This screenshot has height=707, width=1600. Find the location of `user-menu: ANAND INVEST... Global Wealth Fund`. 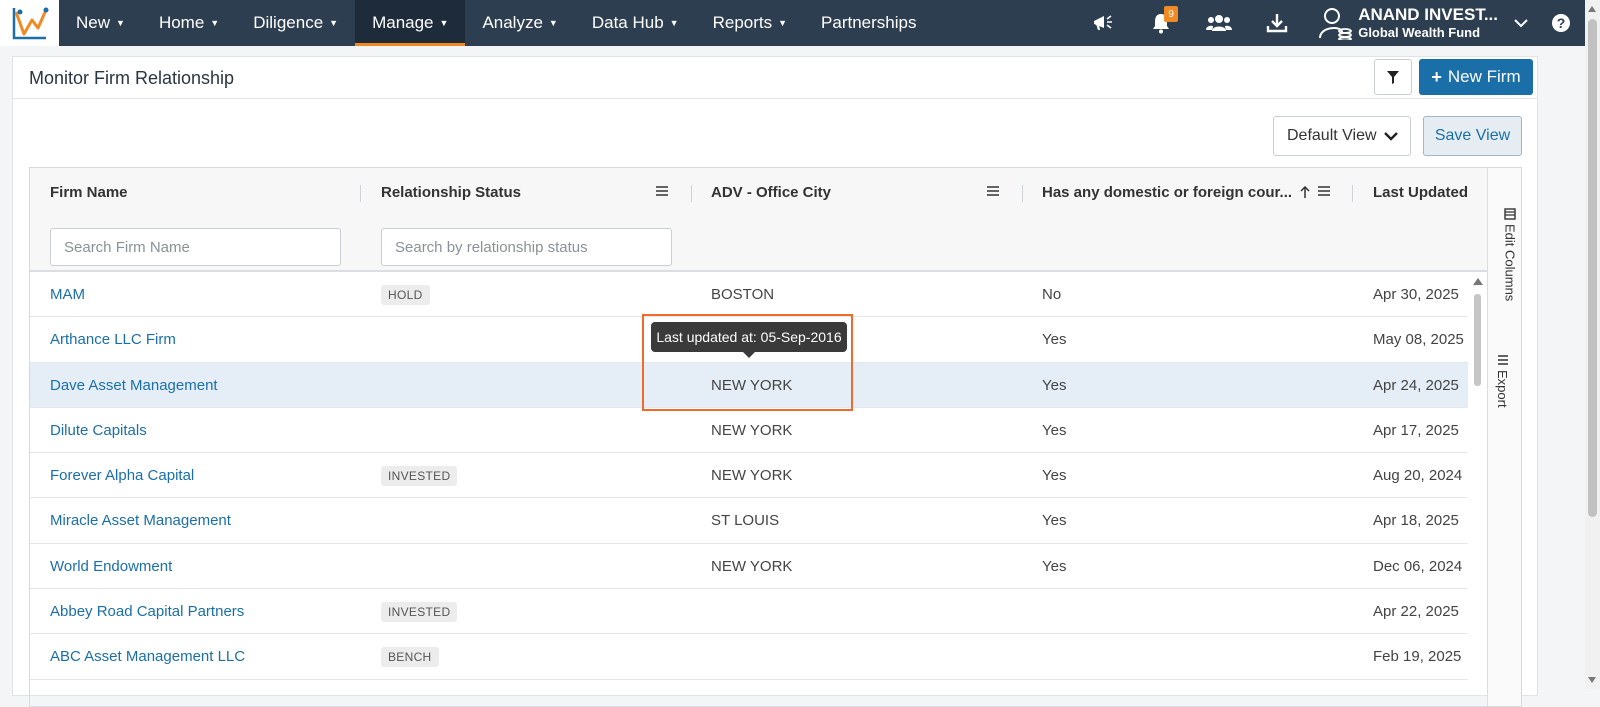

user-menu: ANAND INVEST... Global Wealth Fund is located at coordinates (1435, 23).